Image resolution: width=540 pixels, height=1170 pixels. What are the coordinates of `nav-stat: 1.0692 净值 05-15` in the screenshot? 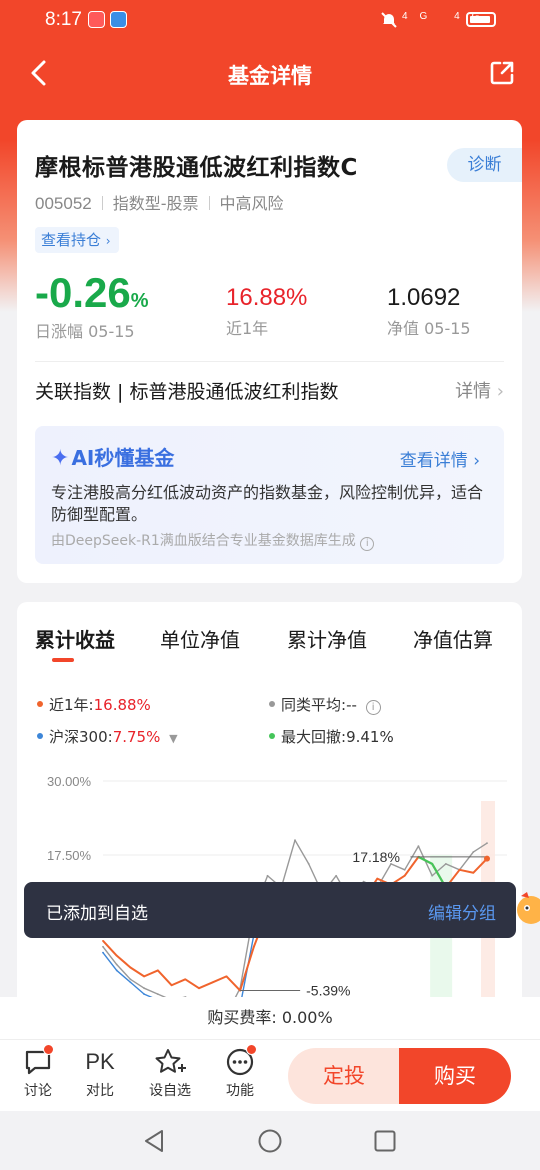 It's located at (429, 311).